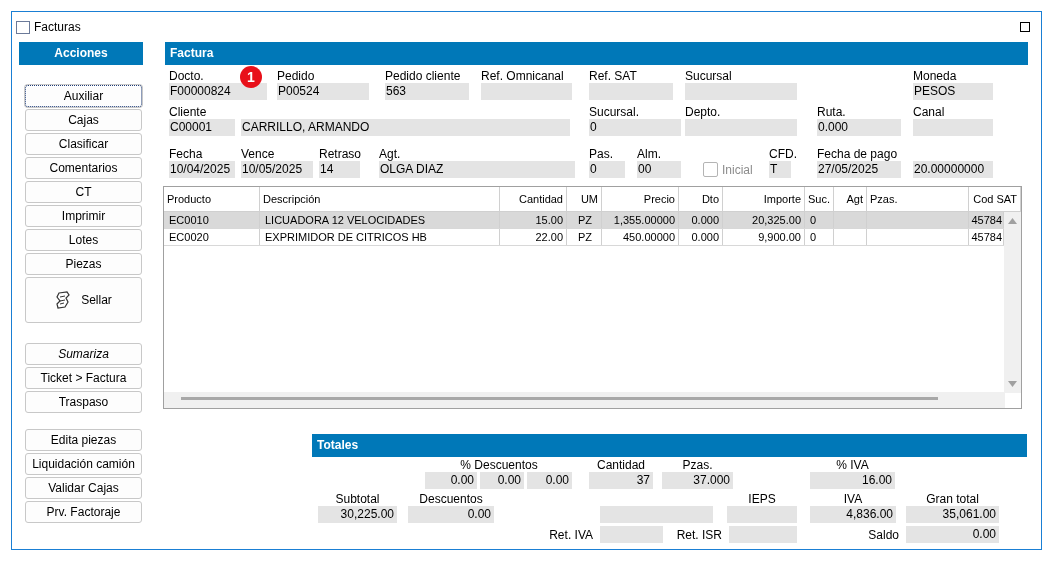 Image resolution: width=1054 pixels, height=563 pixels. Describe the element at coordinates (584, 237) in the screenshot. I see `table-row: EC0020 EXPRIMIDOR DE CITRICOS HB 22.00 PZ 450.00000 0.000 9,900.00 0 45784` at that location.